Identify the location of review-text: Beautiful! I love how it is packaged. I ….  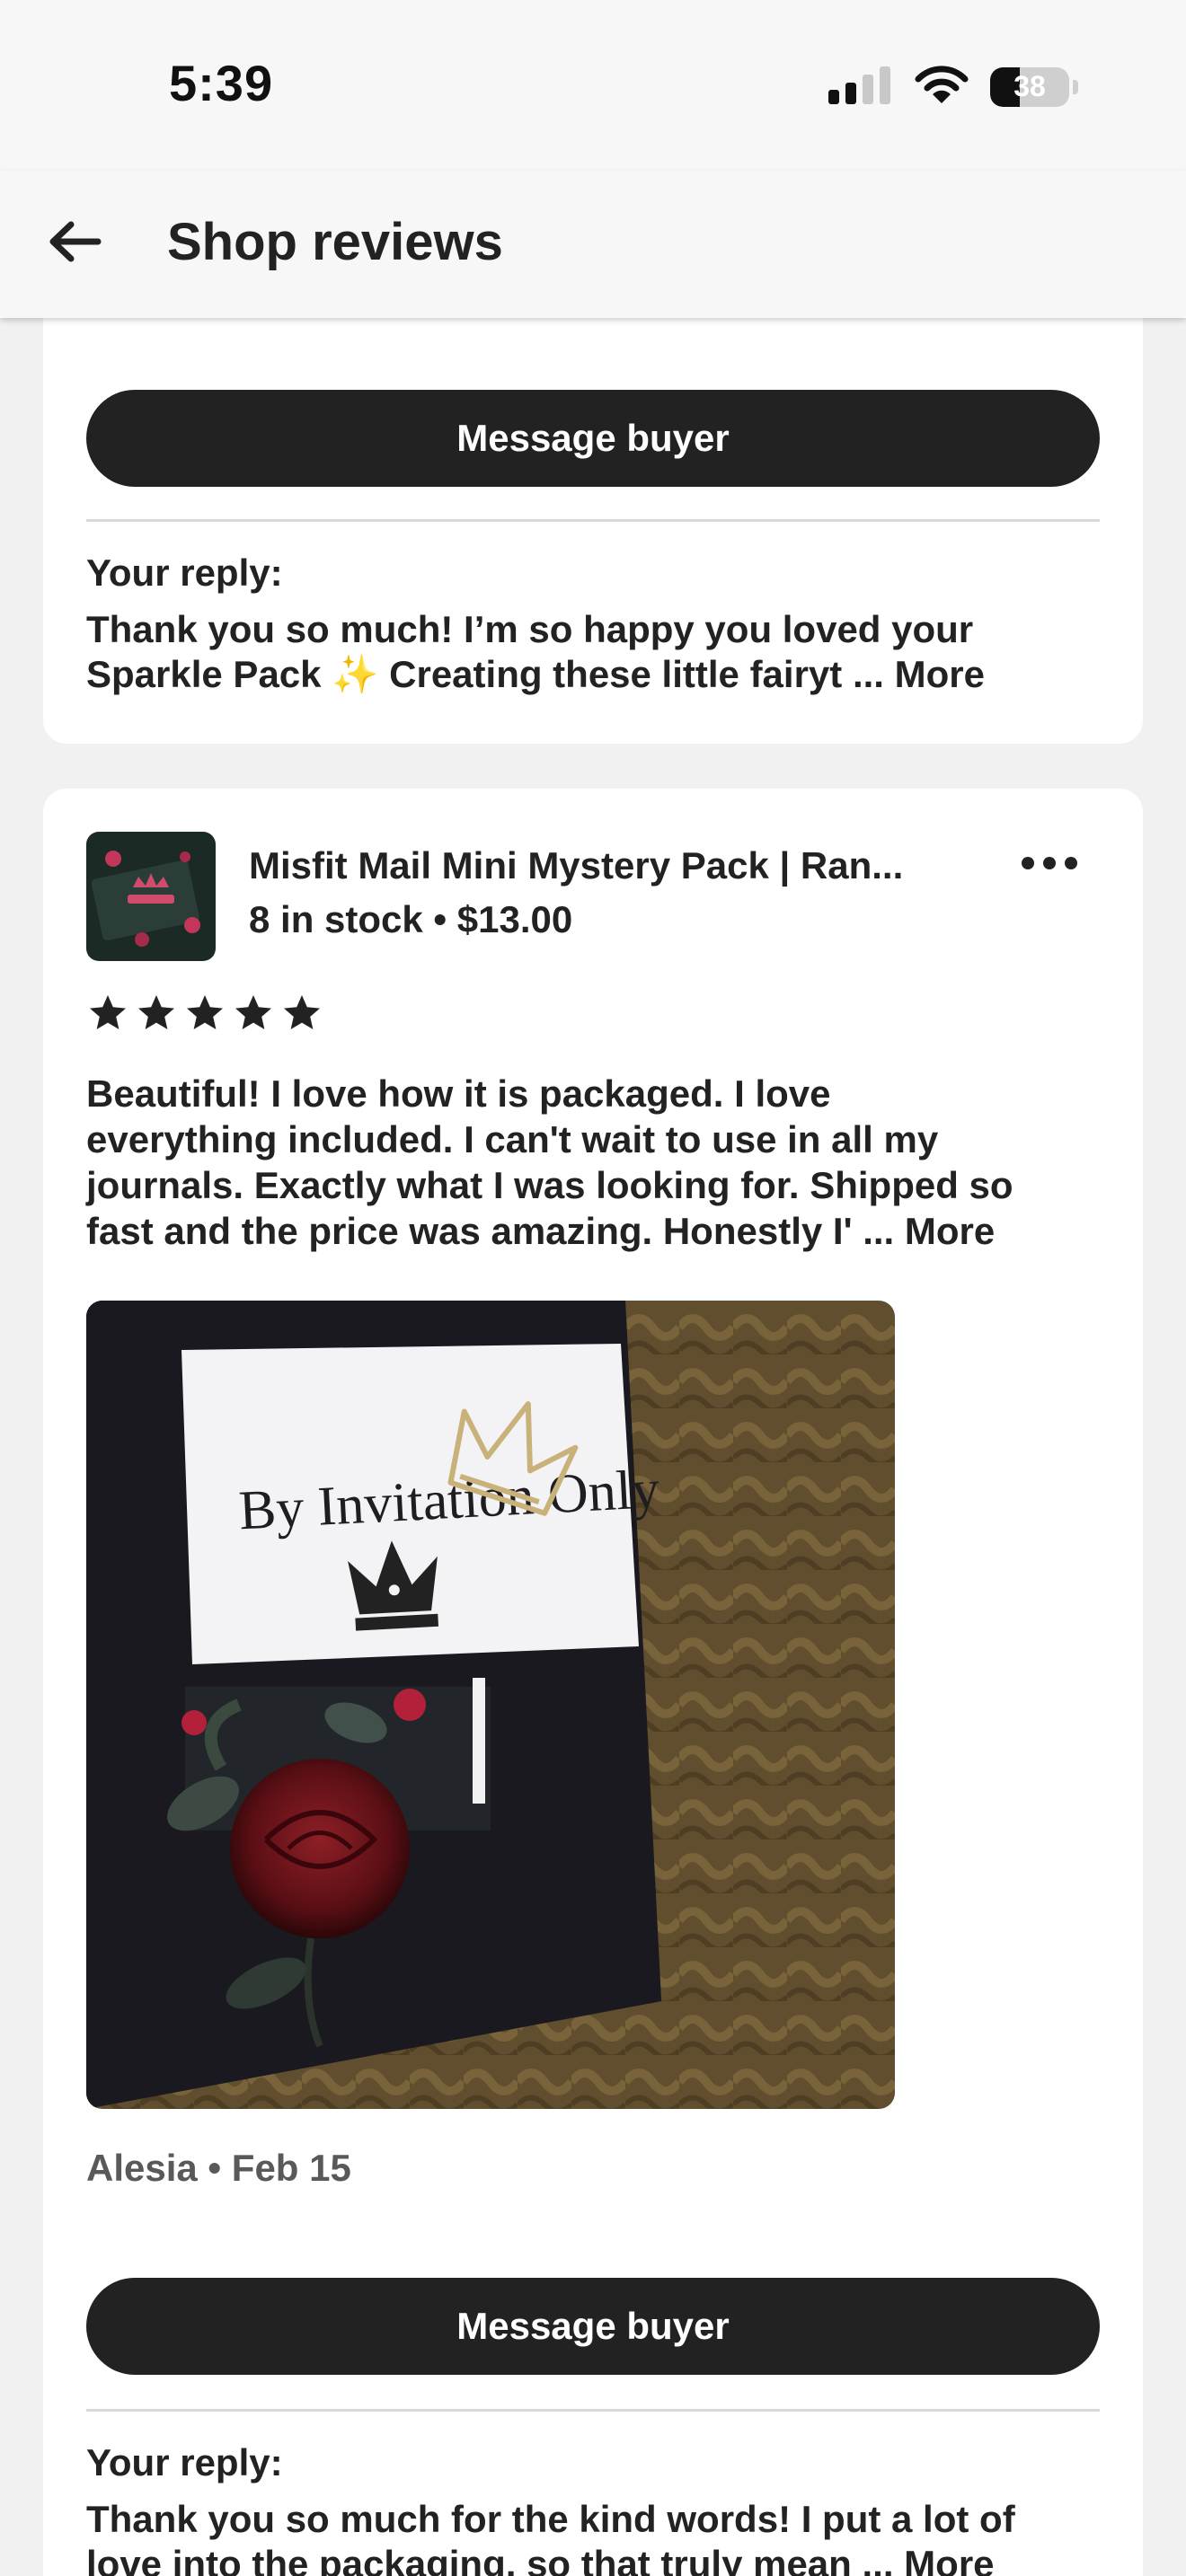
(603, 1162).